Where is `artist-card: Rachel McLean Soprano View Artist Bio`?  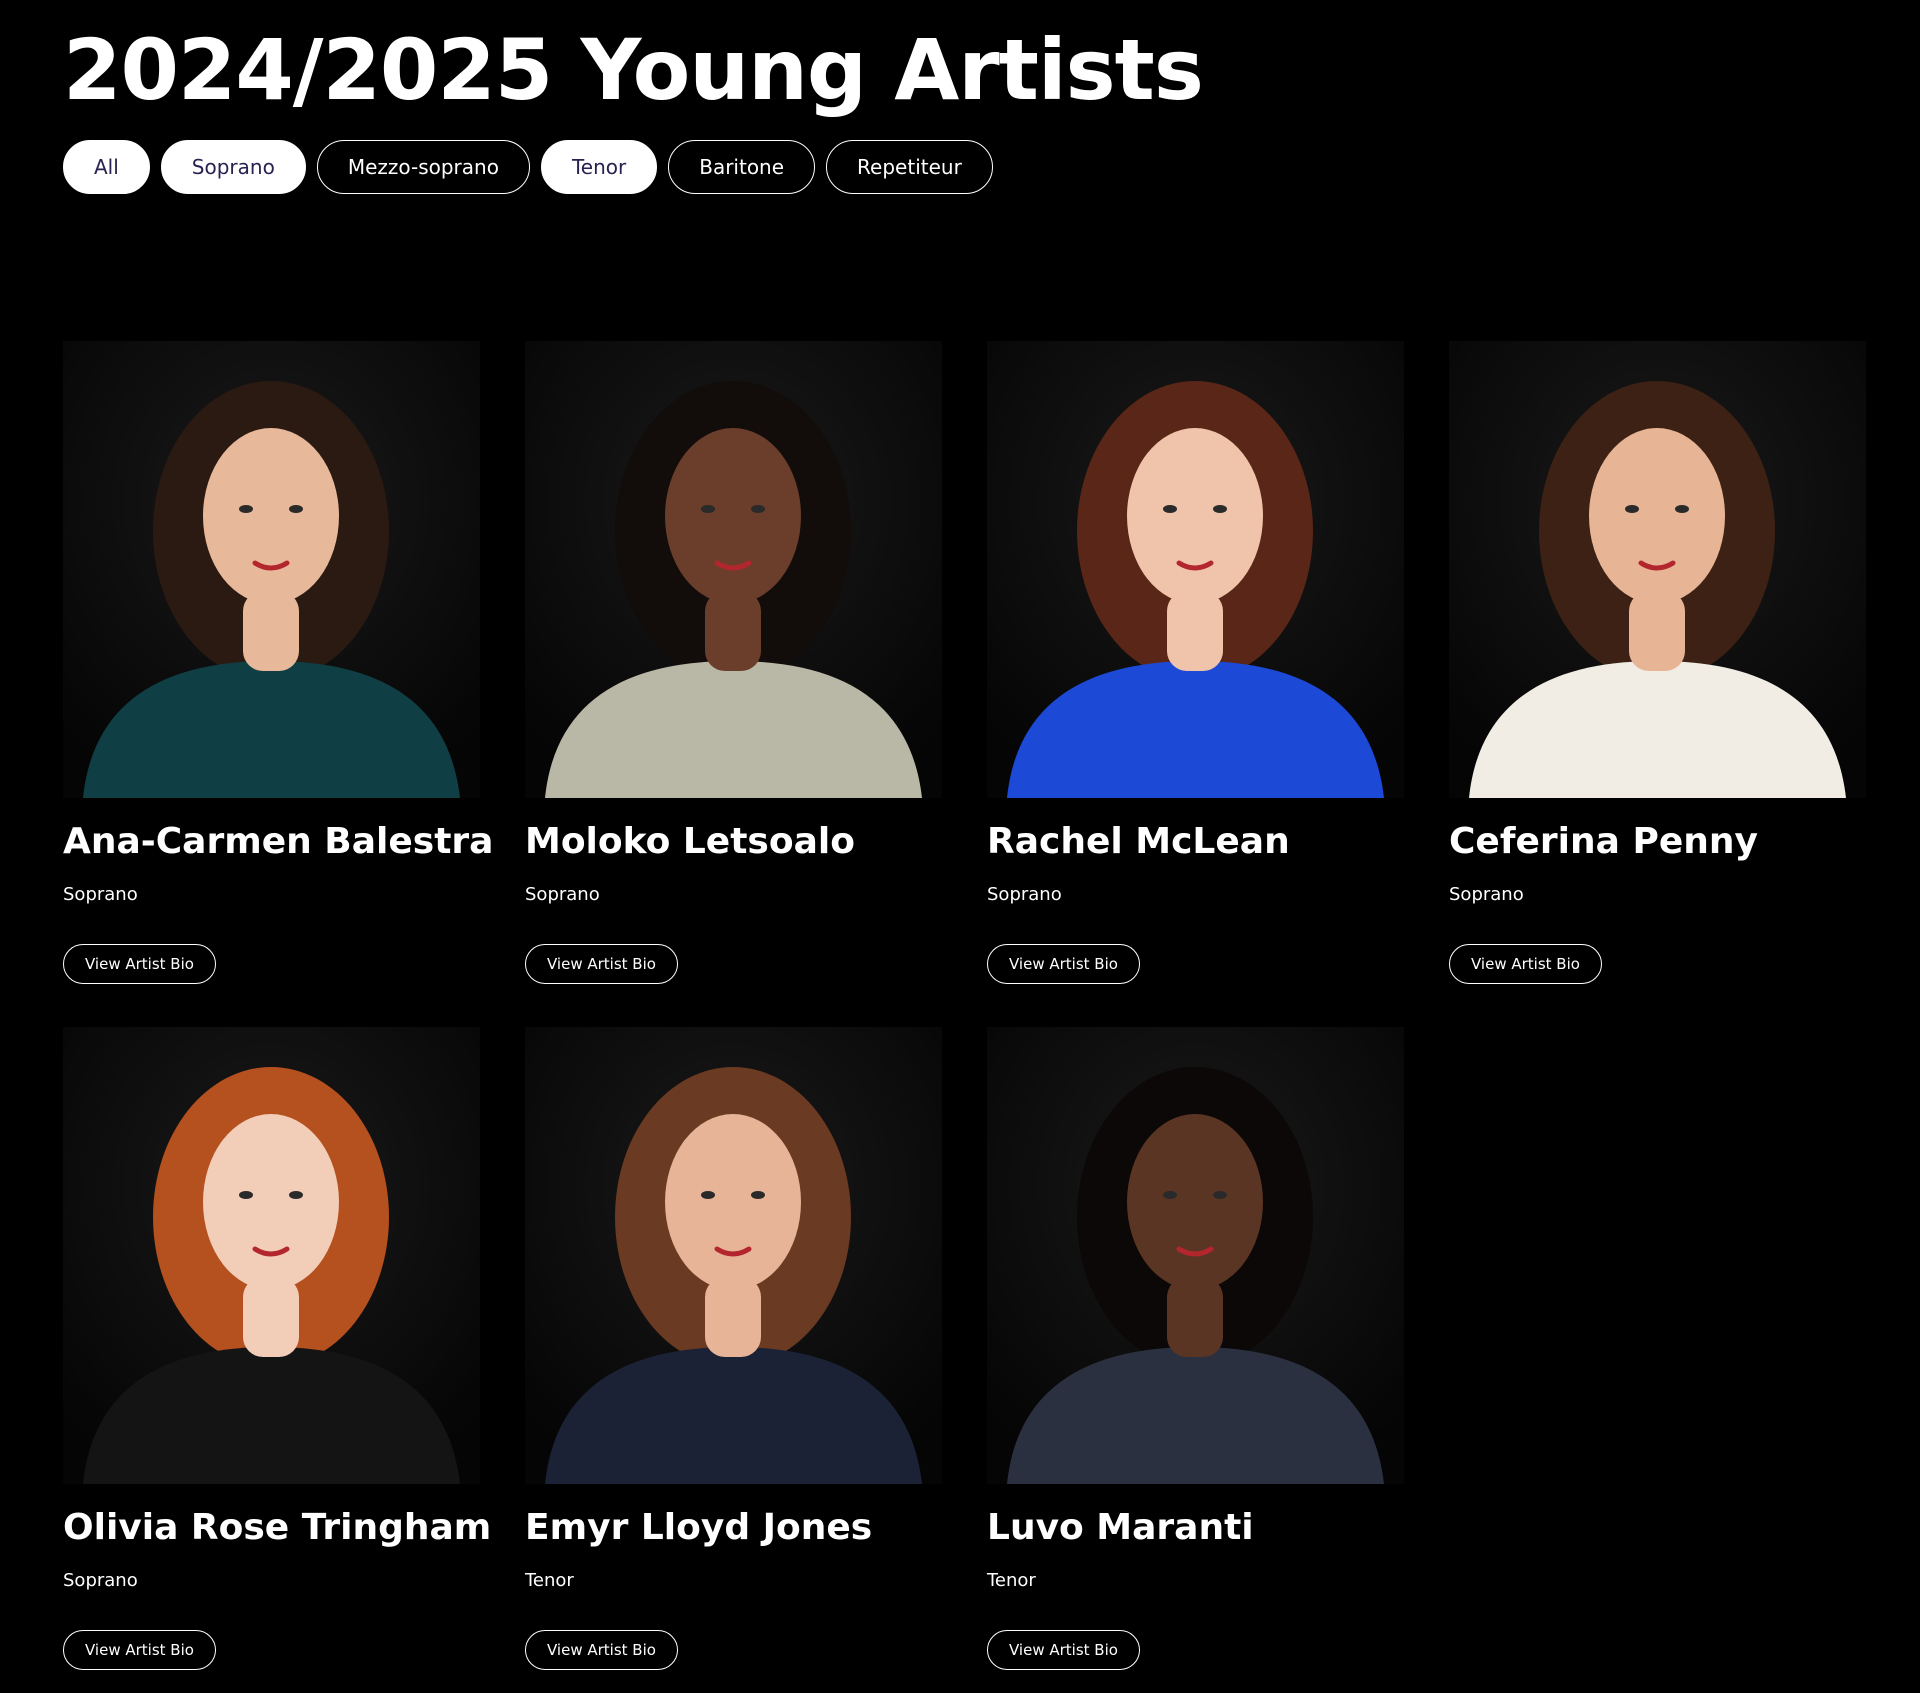
artist-card: Rachel McLean Soprano View Artist Bio is located at coordinates (1195, 662).